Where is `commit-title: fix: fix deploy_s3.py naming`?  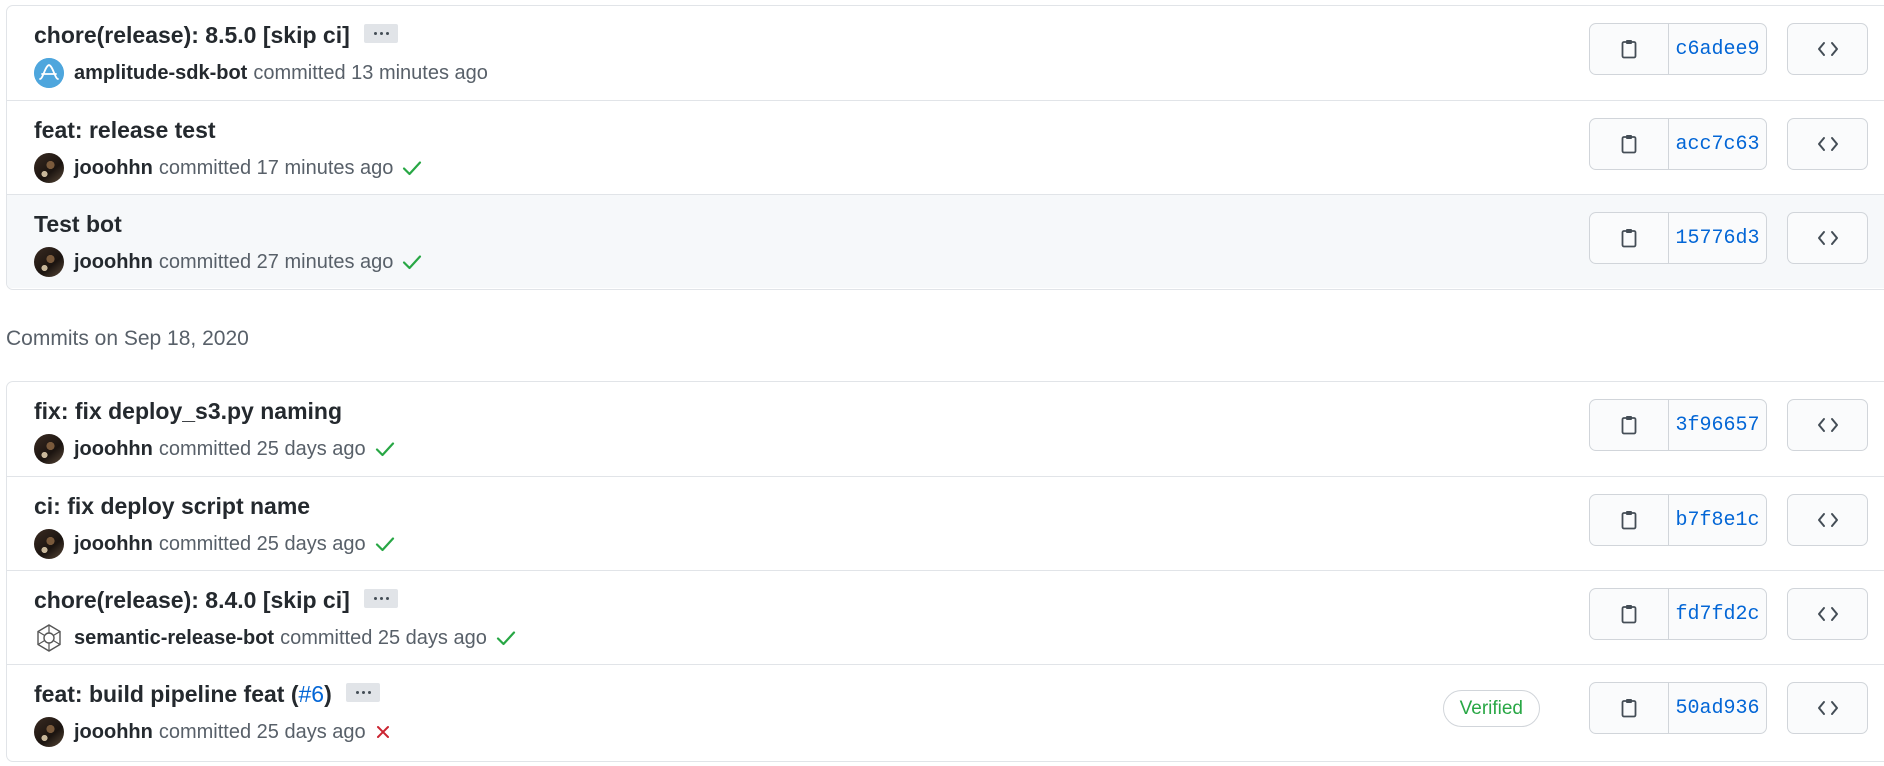
commit-title: fix: fix deploy_s3.py naming is located at coordinates (188, 411).